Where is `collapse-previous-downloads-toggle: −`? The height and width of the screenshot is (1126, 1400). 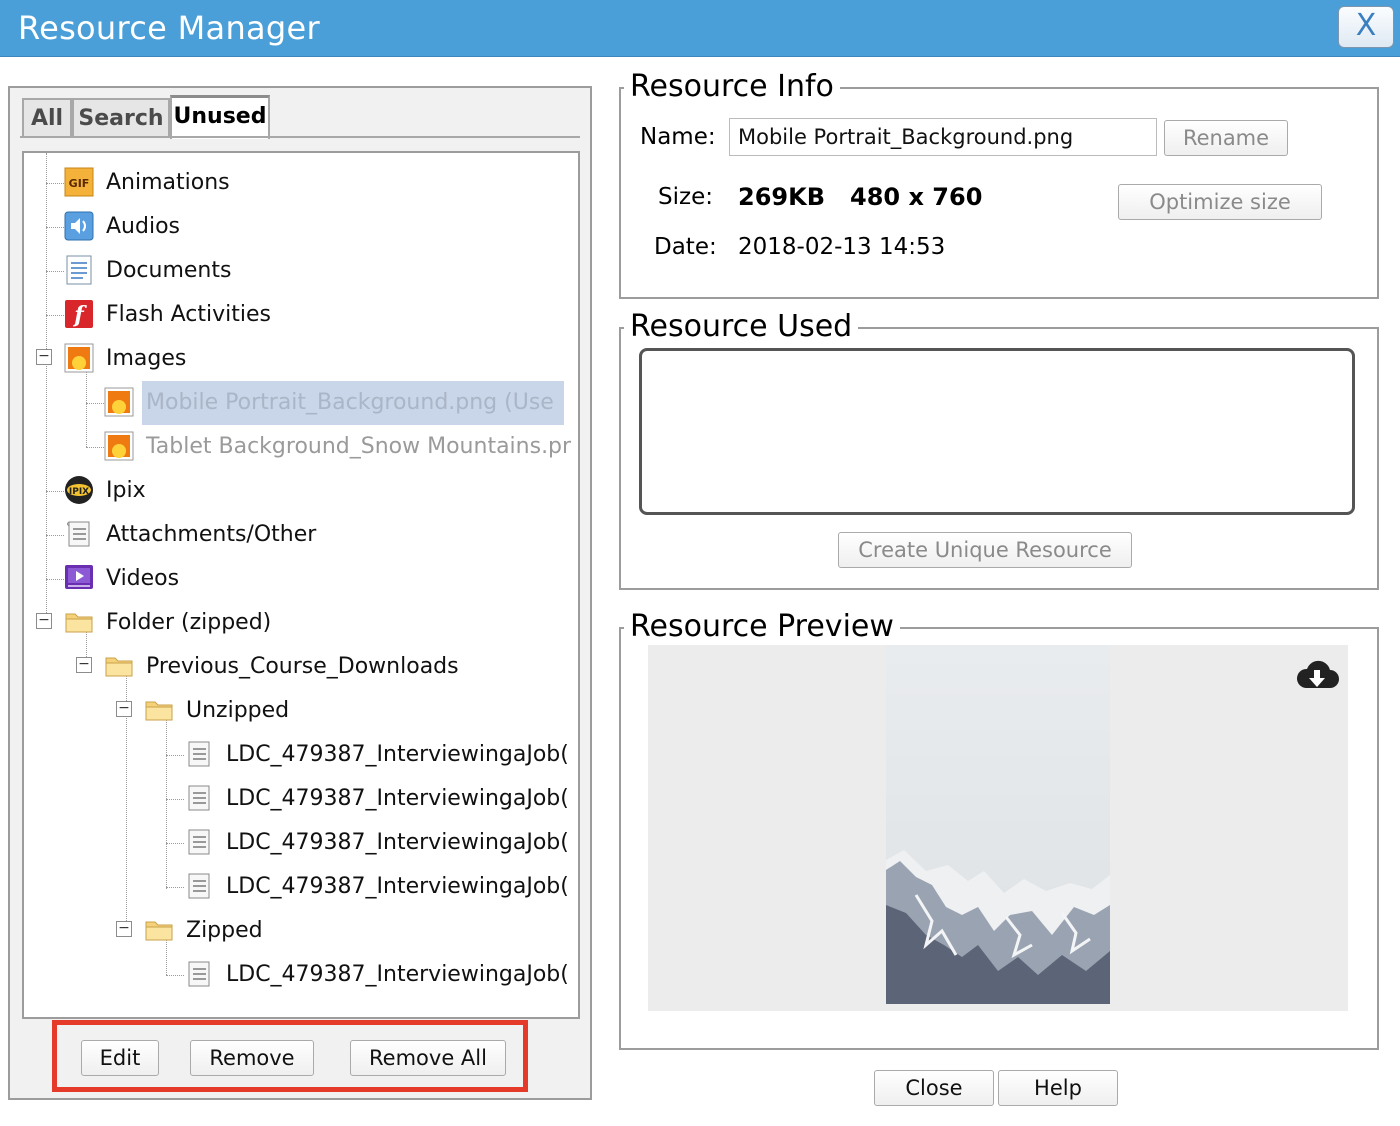
collapse-previous-downloads-toggle: − is located at coordinates (84, 665).